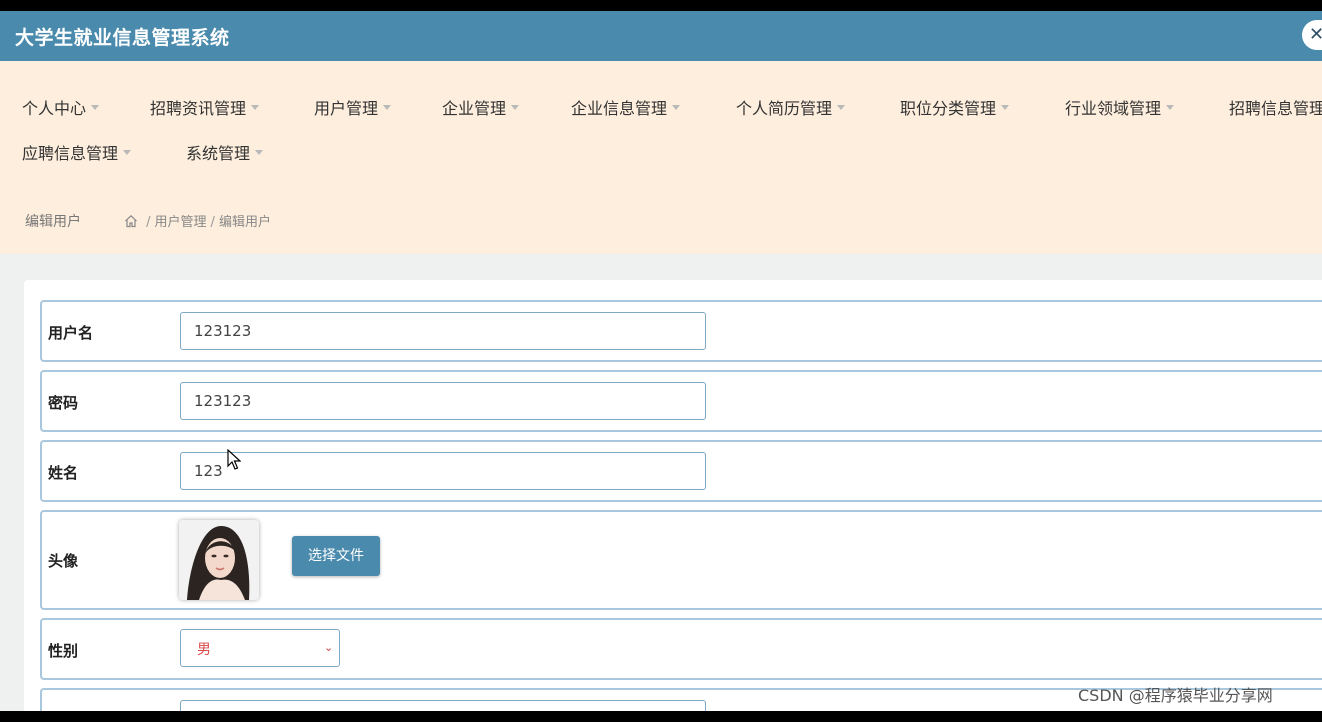 The height and width of the screenshot is (722, 1322). I want to click on form-row-gender: 性别 男 ⌄, so click(681, 649).